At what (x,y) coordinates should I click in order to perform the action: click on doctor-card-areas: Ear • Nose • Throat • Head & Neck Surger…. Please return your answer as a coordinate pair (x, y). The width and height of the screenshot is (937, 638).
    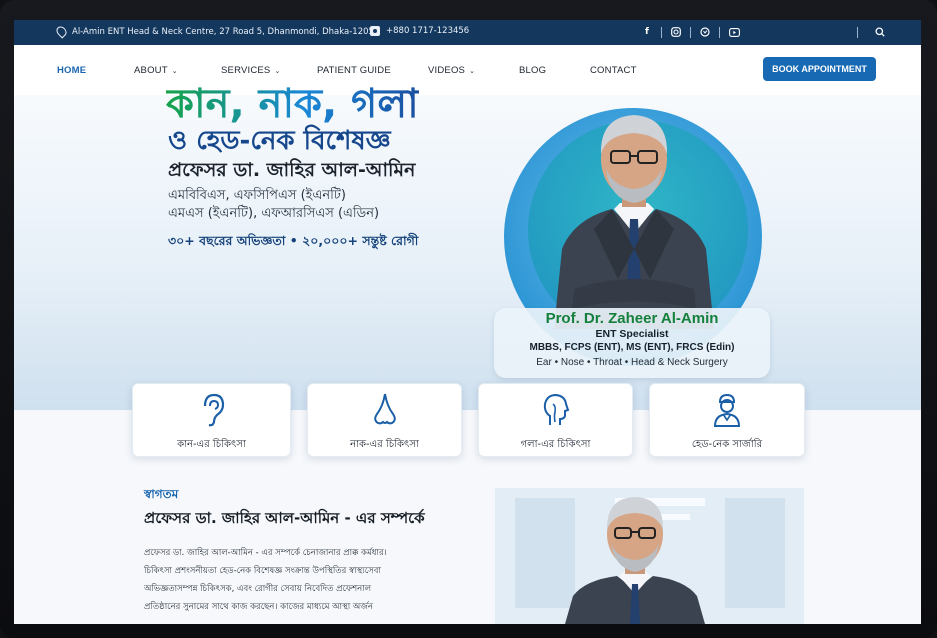
    Looking at the image, I should click on (632, 362).